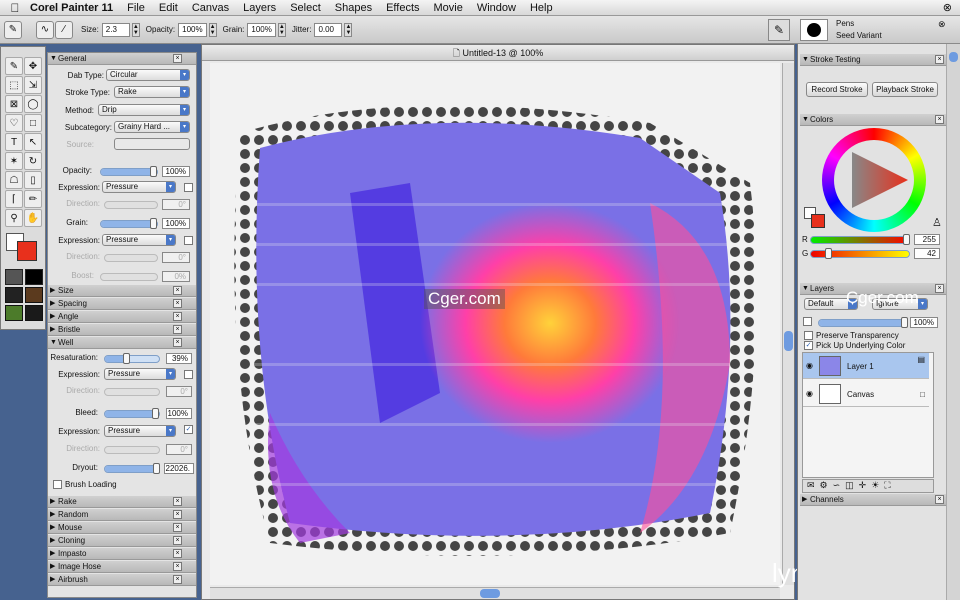 This screenshot has height=600, width=960. What do you see at coordinates (122, 304) in the screenshot?
I see `section-spacing: ▶ Spacing ×` at bounding box center [122, 304].